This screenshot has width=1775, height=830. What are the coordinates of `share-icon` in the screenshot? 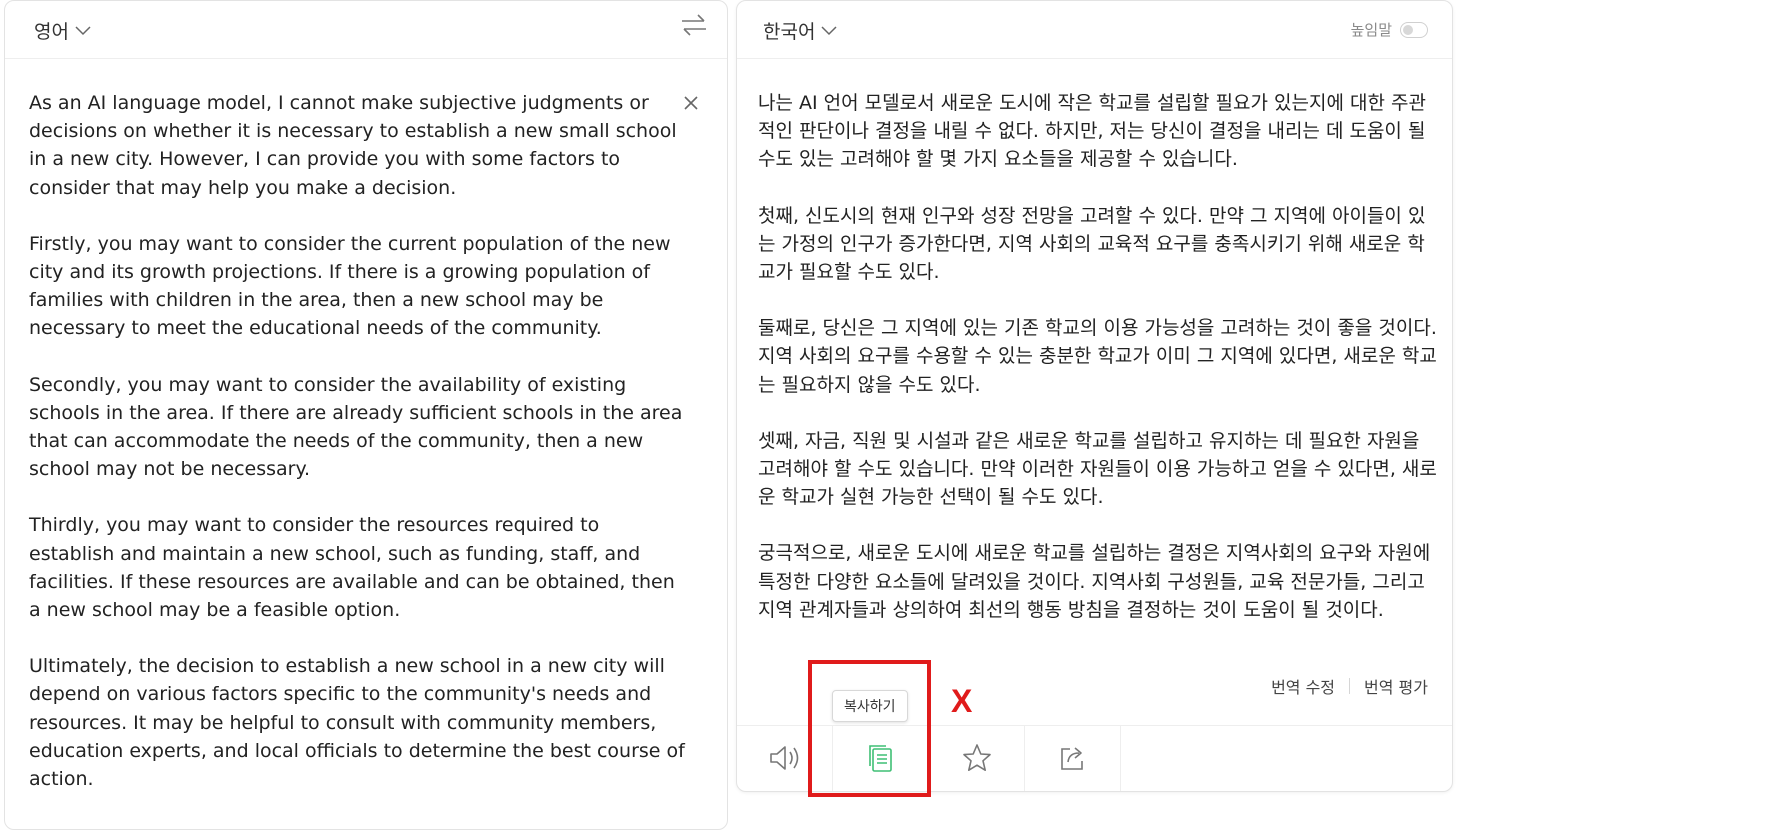 It's located at (1073, 760).